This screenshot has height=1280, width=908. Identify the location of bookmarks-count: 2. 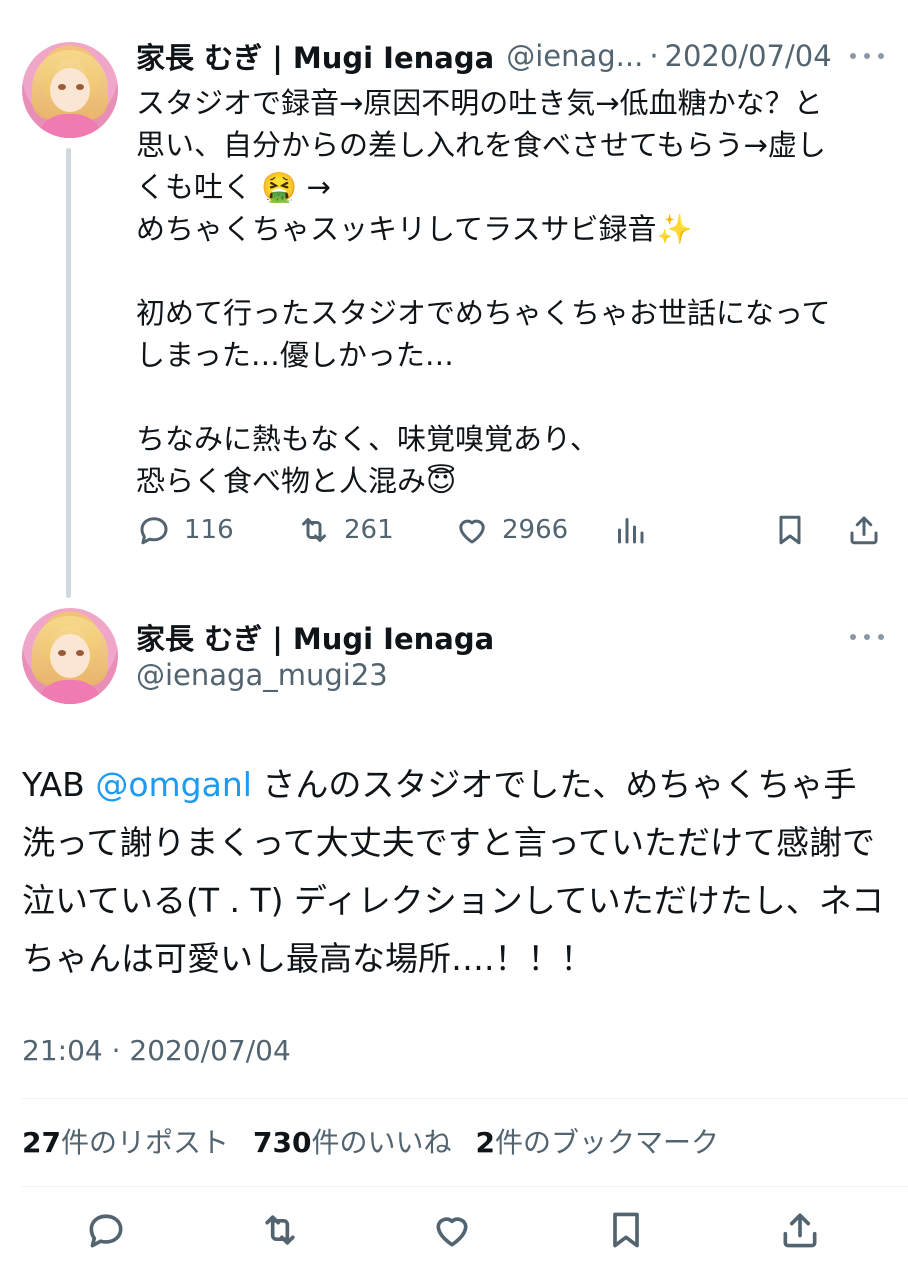
(485, 1142).